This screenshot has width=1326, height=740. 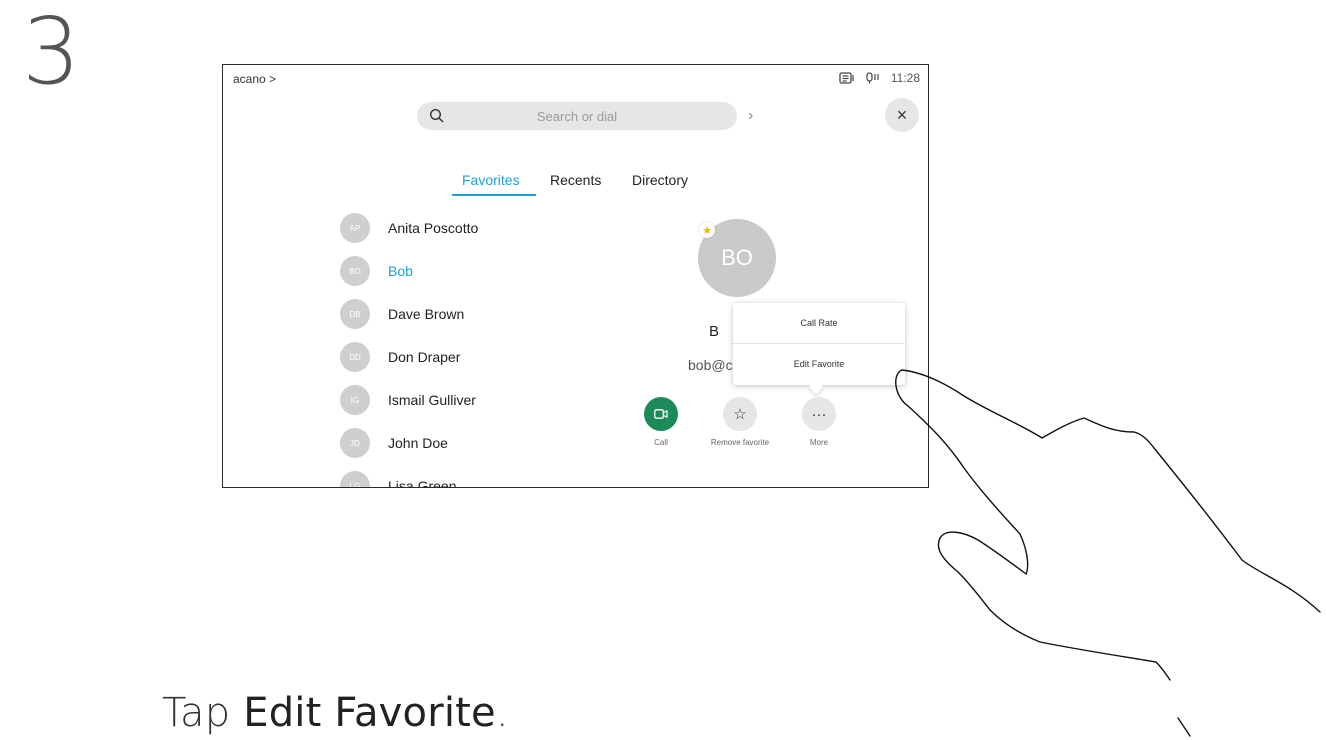 I want to click on contact-name: John Doe, so click(x=418, y=443).